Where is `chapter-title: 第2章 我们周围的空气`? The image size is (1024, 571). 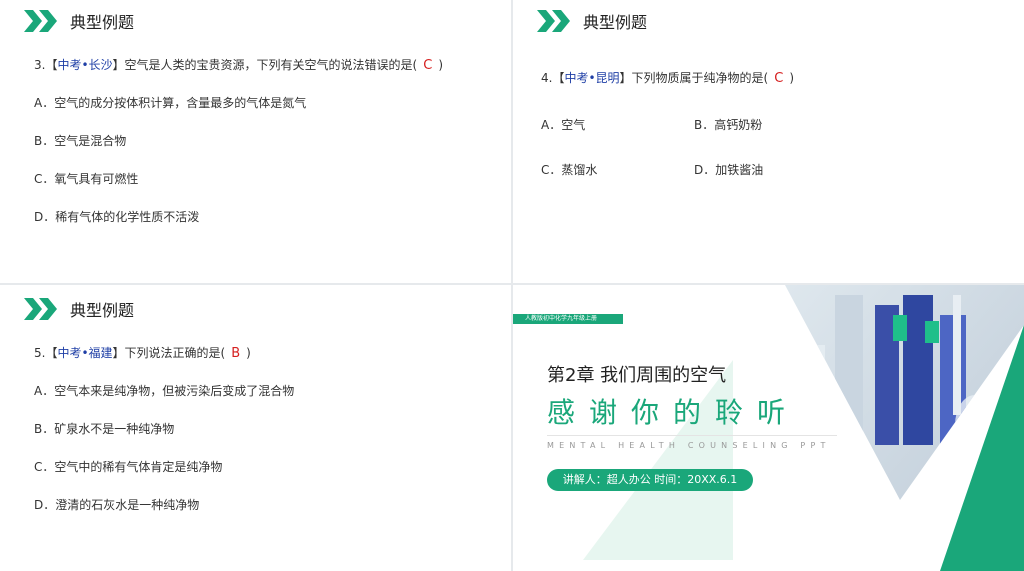 chapter-title: 第2章 我们周围的空气 is located at coordinates (637, 375).